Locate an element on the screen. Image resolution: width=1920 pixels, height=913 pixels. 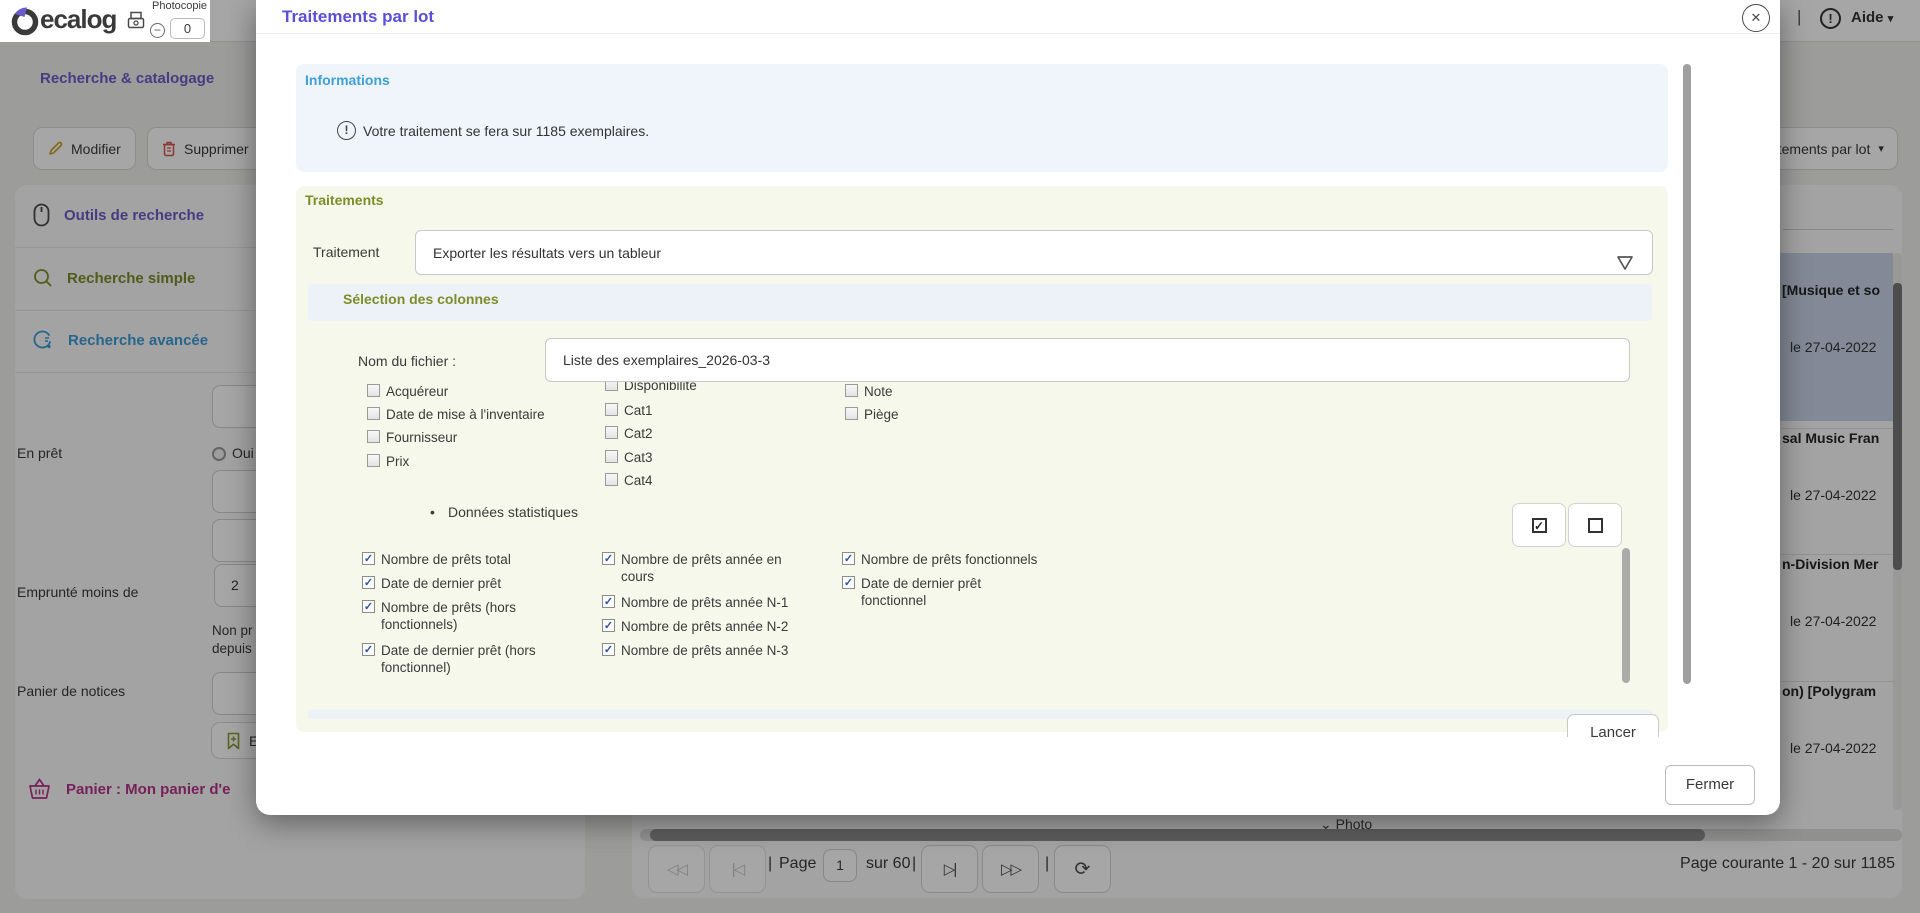
select-all-button: ✓ is located at coordinates (1539, 525).